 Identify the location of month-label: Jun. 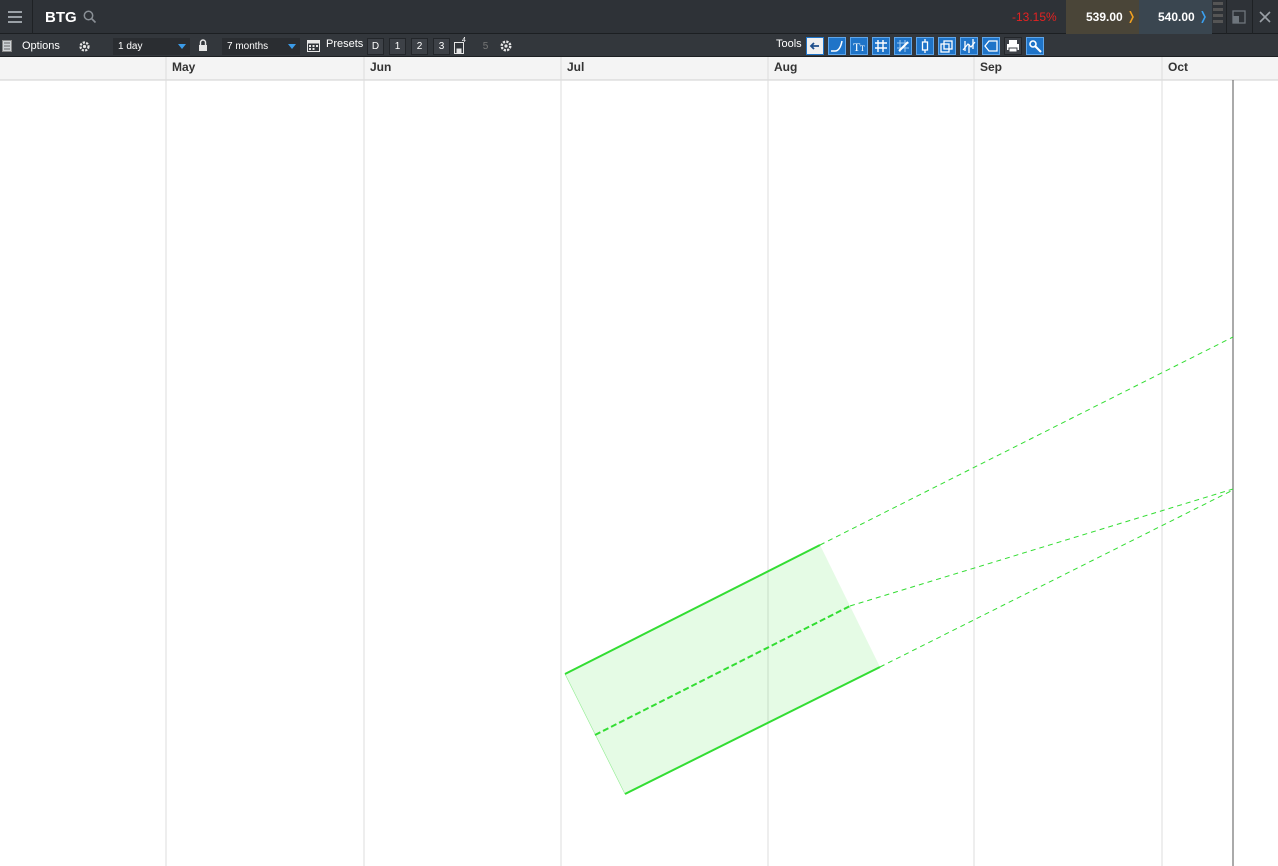
(380, 67).